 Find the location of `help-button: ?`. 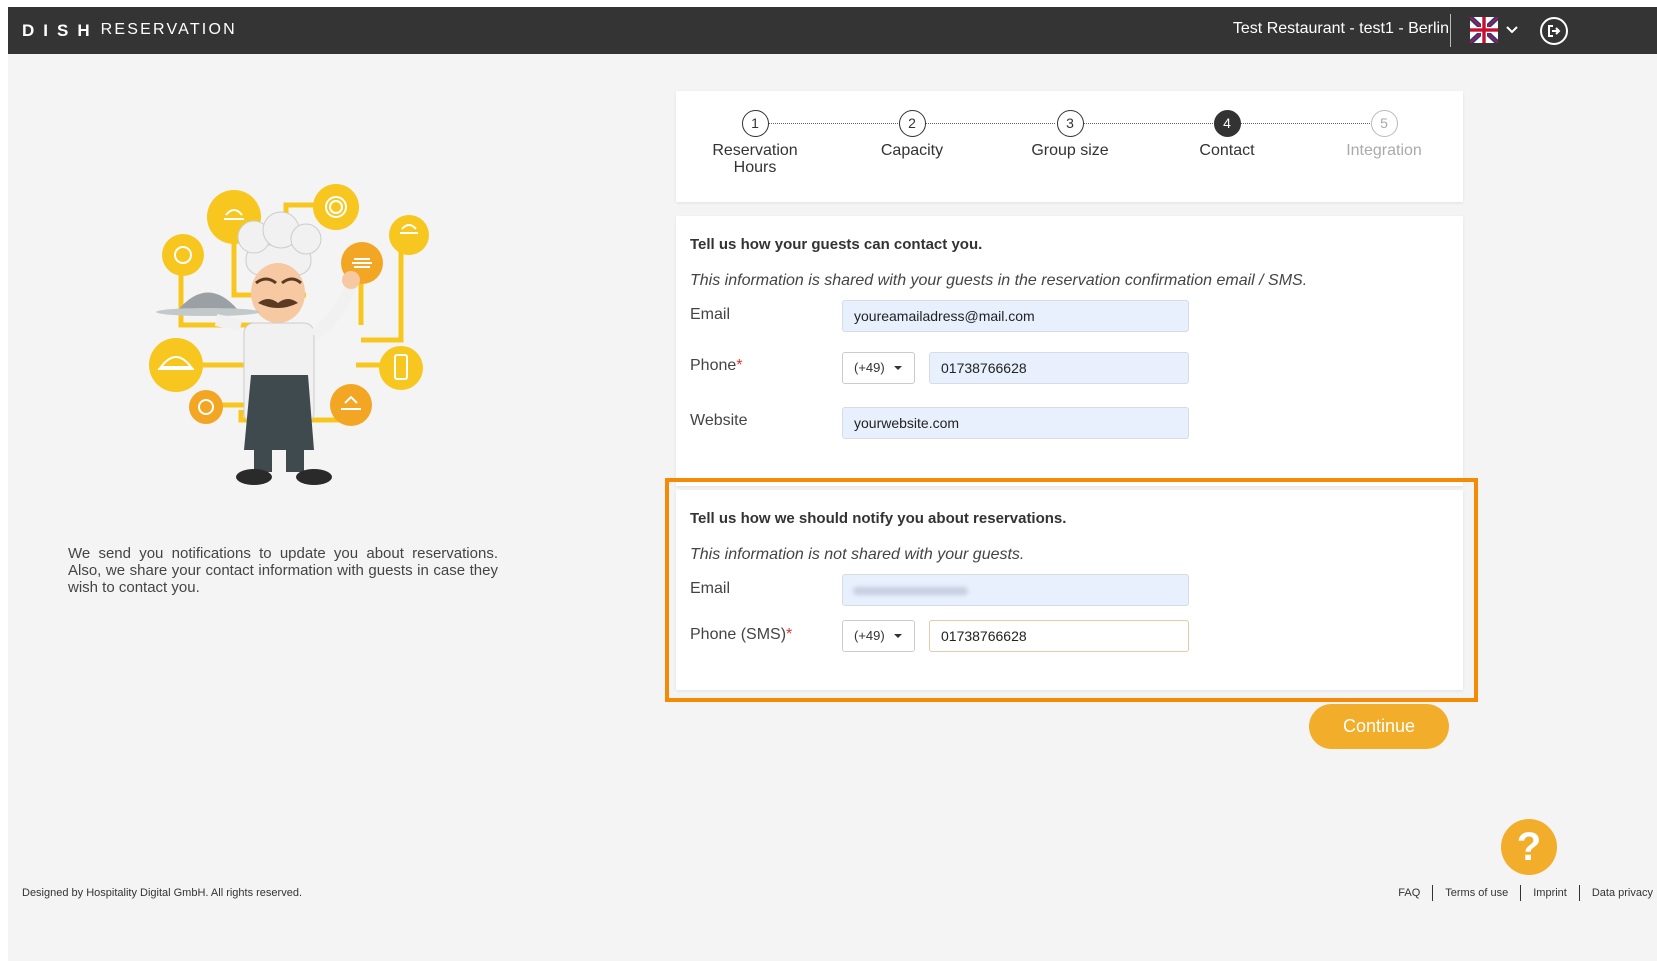

help-button: ? is located at coordinates (1529, 847).